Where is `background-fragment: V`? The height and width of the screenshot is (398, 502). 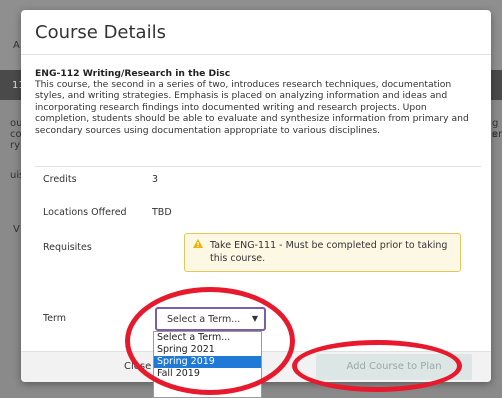
background-fragment: V is located at coordinates (16, 229).